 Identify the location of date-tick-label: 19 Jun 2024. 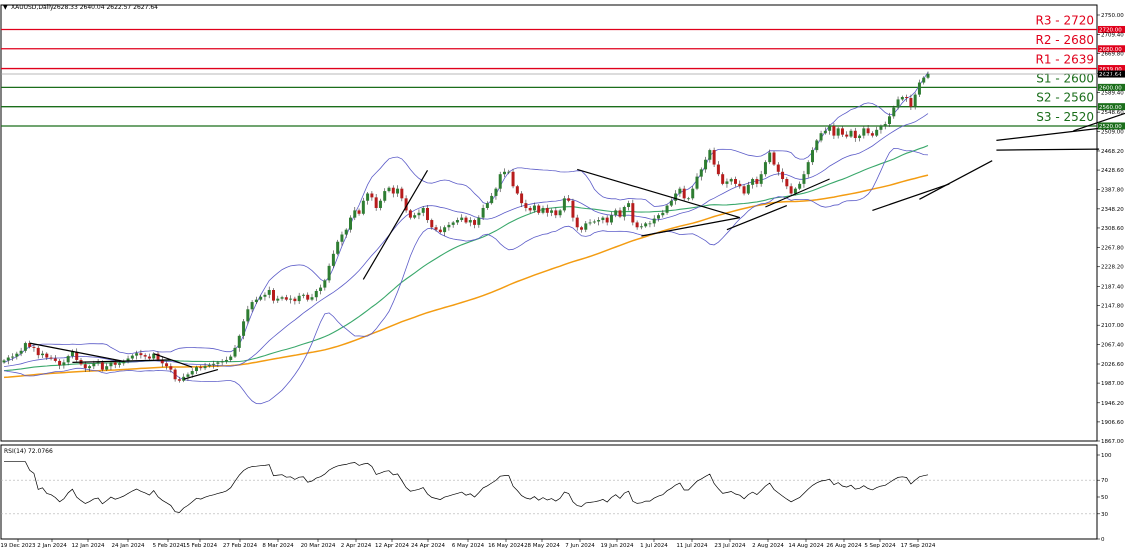
(617, 546).